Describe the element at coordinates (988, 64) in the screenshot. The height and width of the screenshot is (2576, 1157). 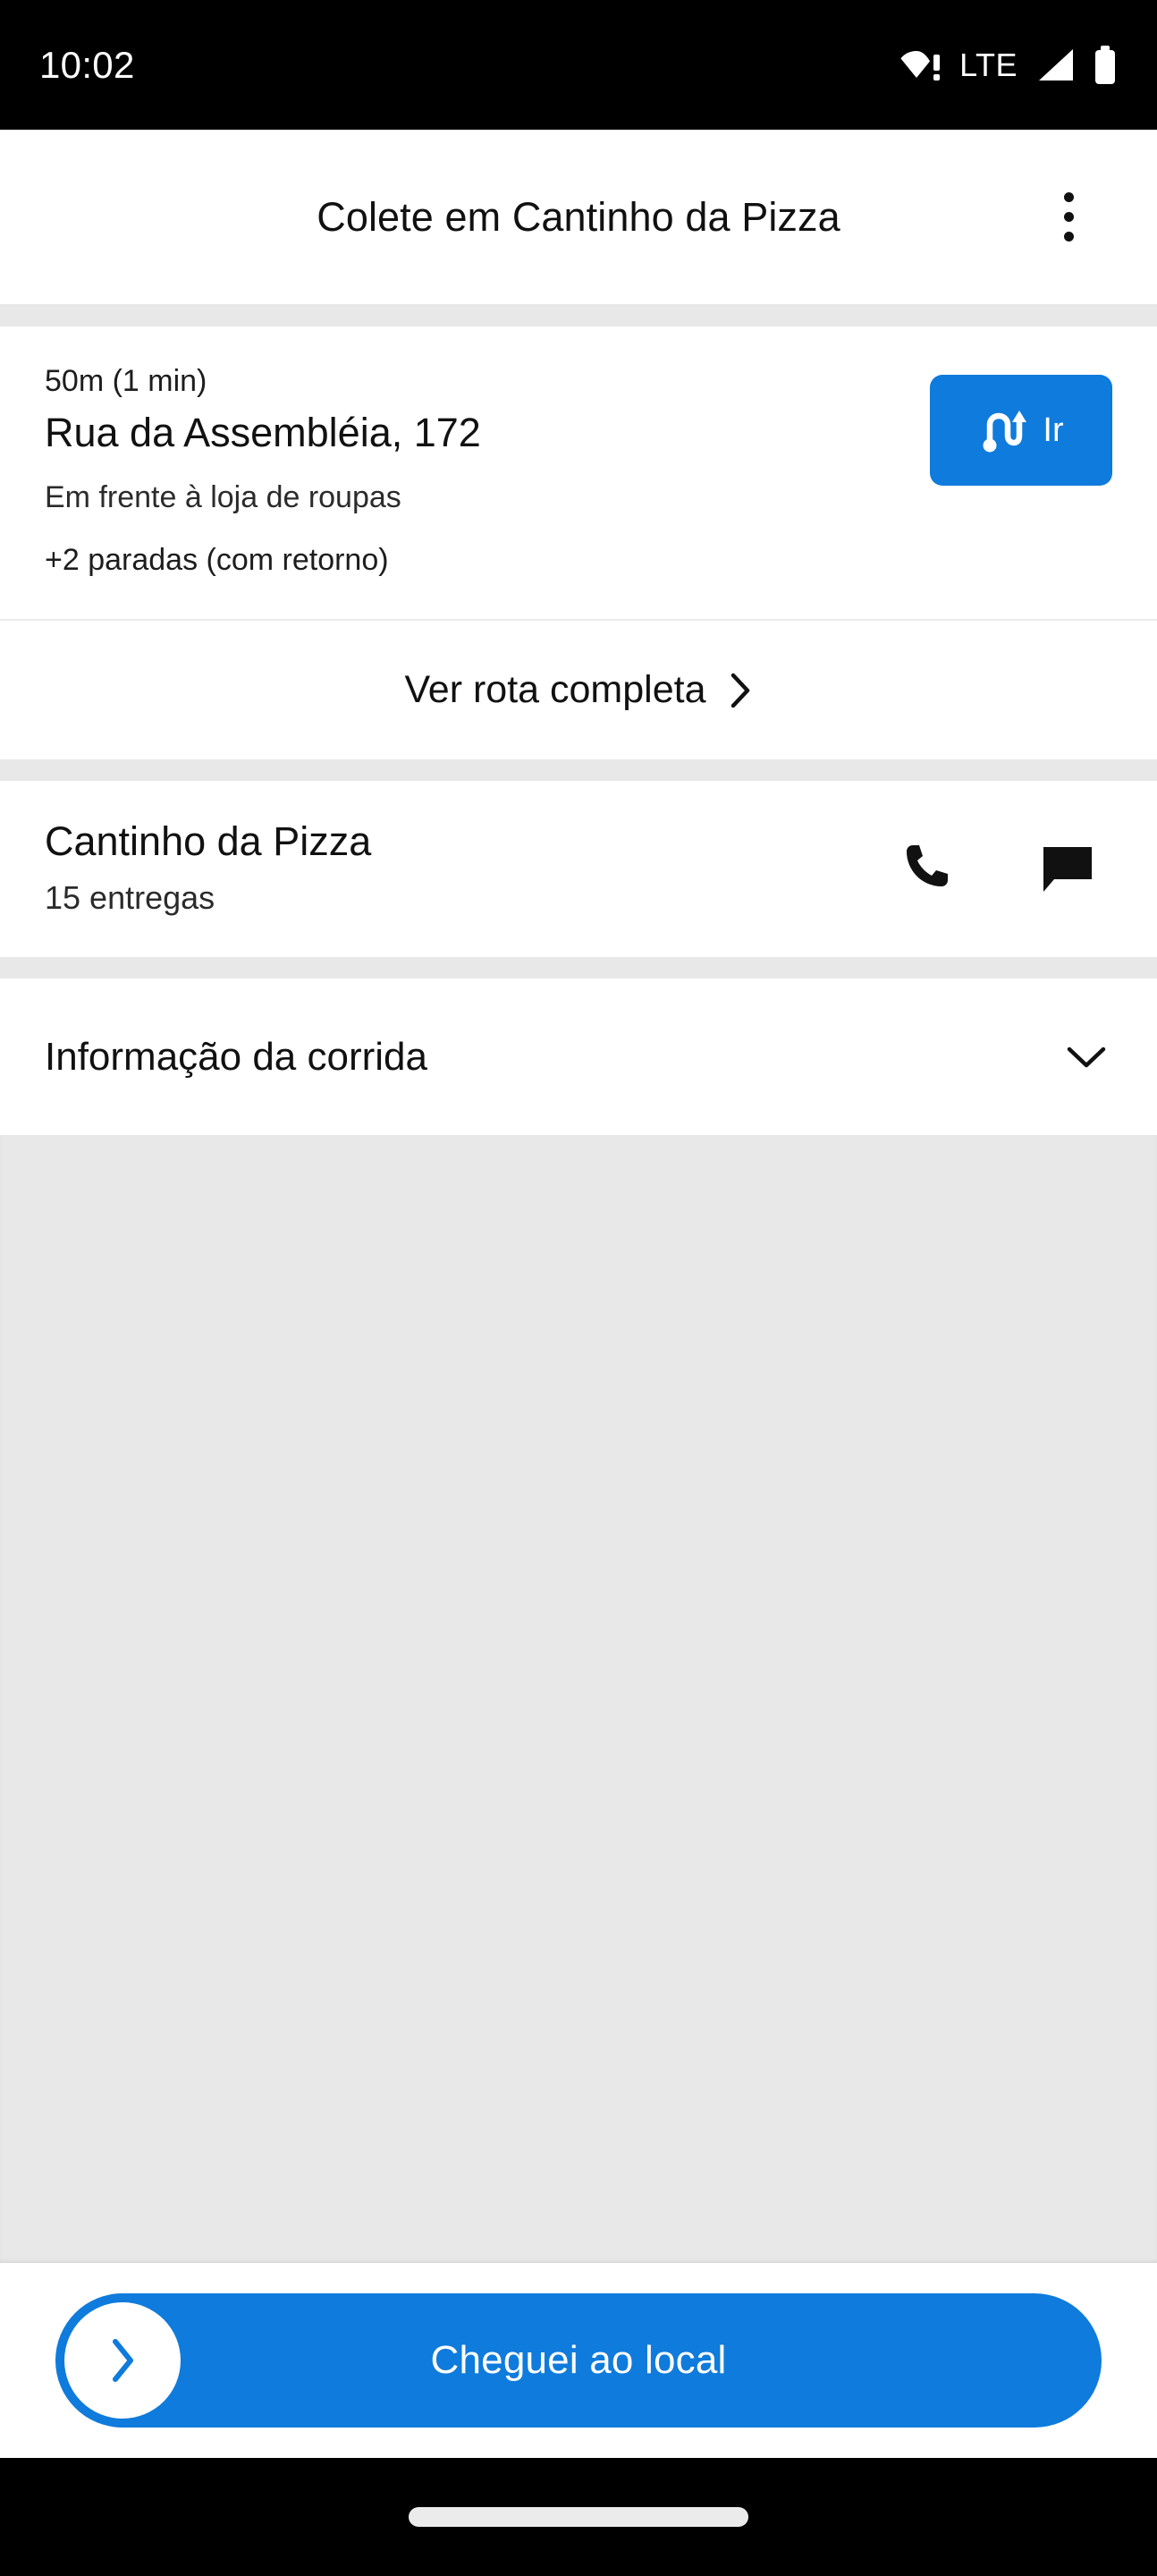
I see `network-type-label: LTE` at that location.